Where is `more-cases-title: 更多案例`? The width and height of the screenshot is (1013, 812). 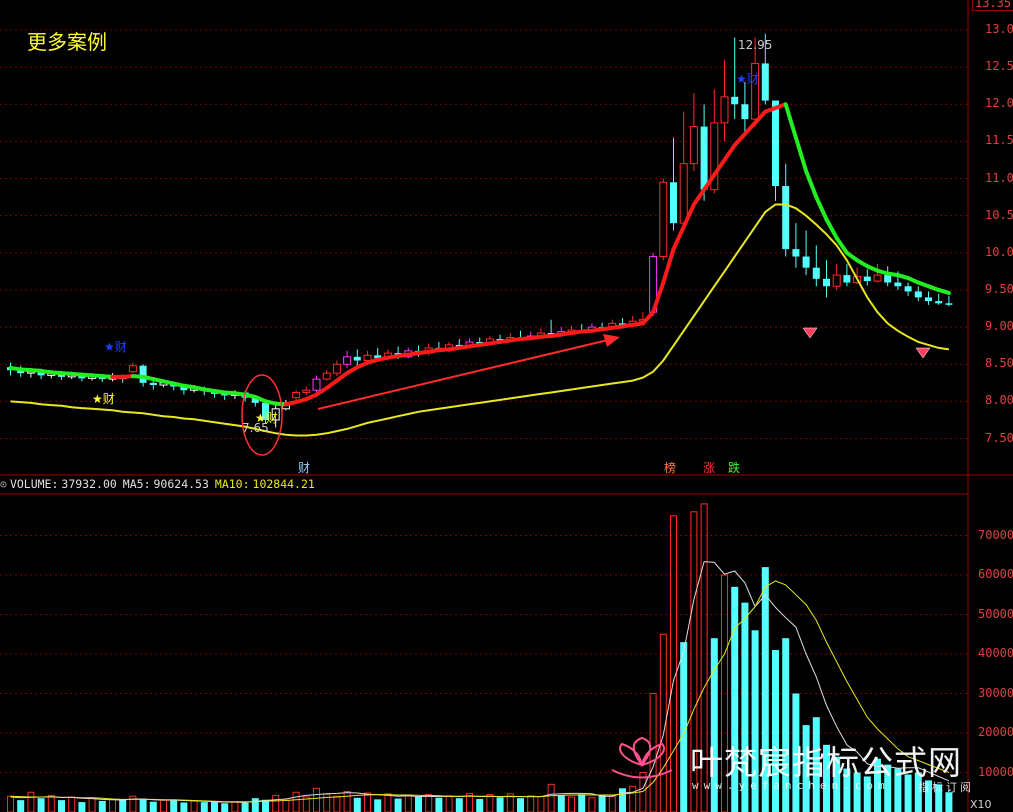 more-cases-title: 更多案例 is located at coordinates (67, 40).